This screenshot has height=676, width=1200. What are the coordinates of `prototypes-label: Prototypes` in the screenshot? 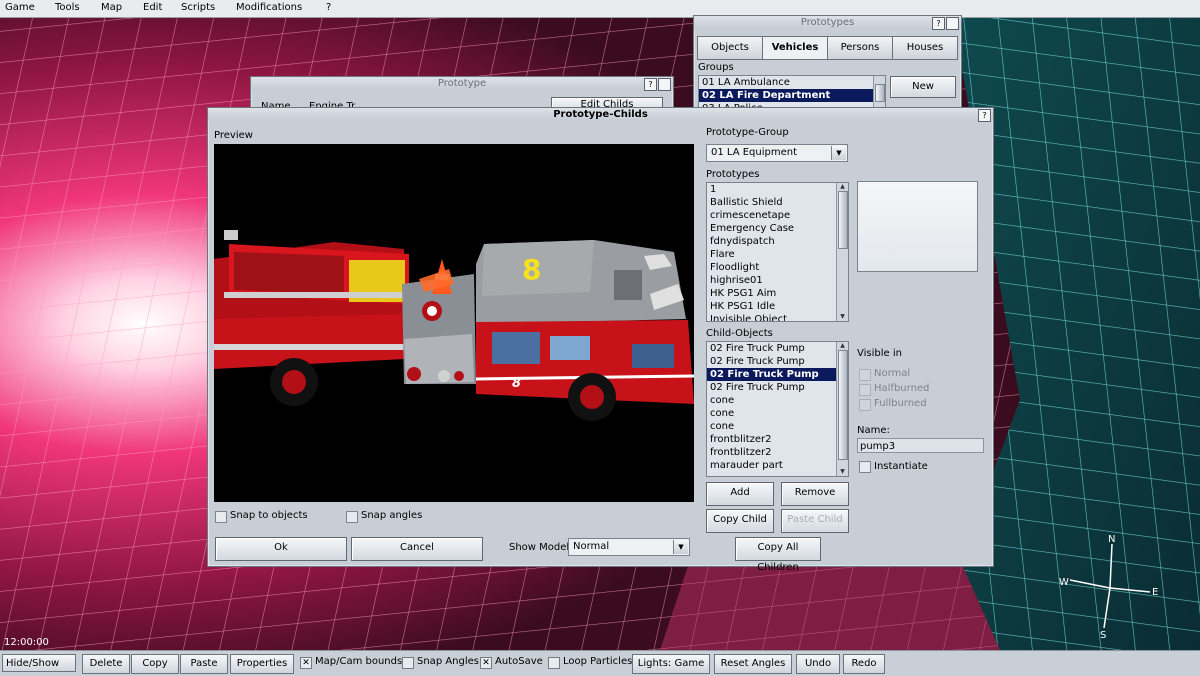 It's located at (733, 174).